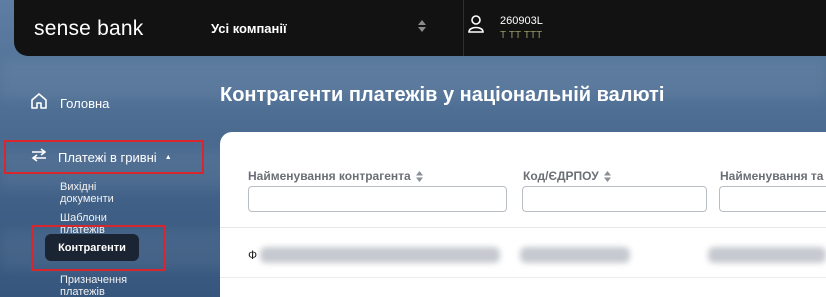 The image size is (826, 297). I want to click on sidebar-item-label: Головна, so click(85, 103).